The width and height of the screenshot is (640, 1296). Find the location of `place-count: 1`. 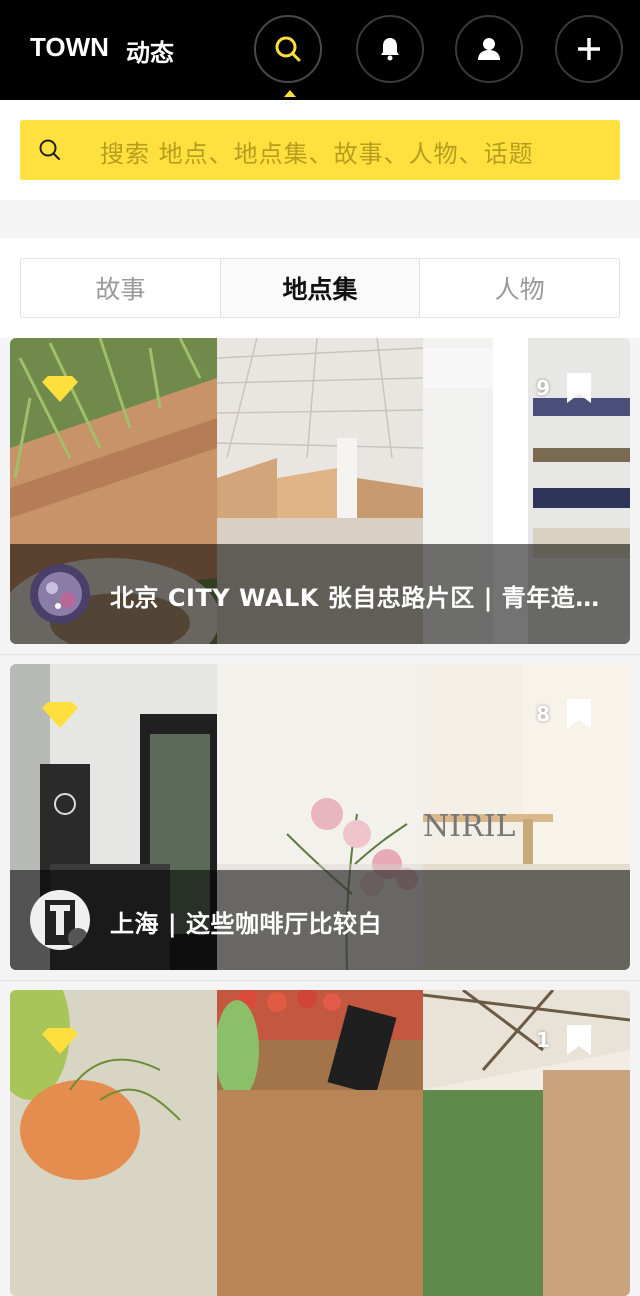

place-count: 1 is located at coordinates (543, 1040).